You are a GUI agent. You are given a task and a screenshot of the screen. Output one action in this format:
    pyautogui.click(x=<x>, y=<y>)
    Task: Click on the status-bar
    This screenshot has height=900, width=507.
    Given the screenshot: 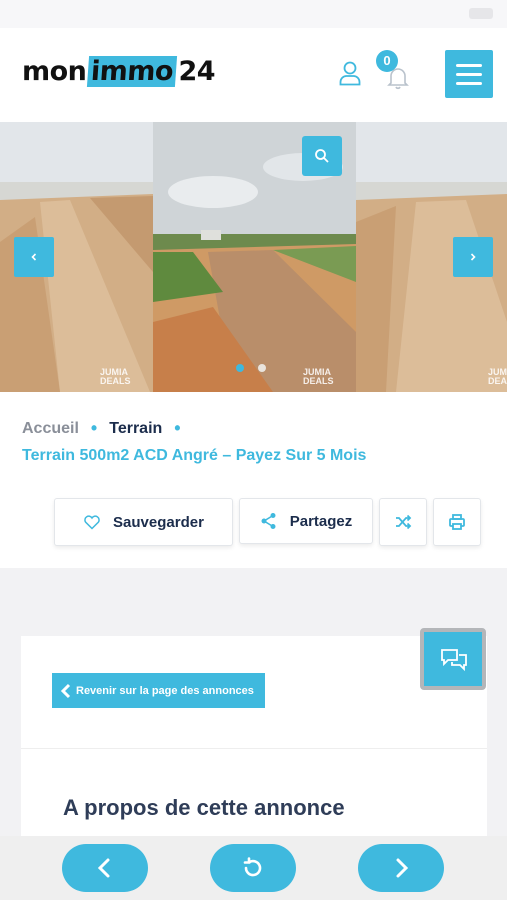 What is the action you would take?
    pyautogui.click(x=253, y=14)
    